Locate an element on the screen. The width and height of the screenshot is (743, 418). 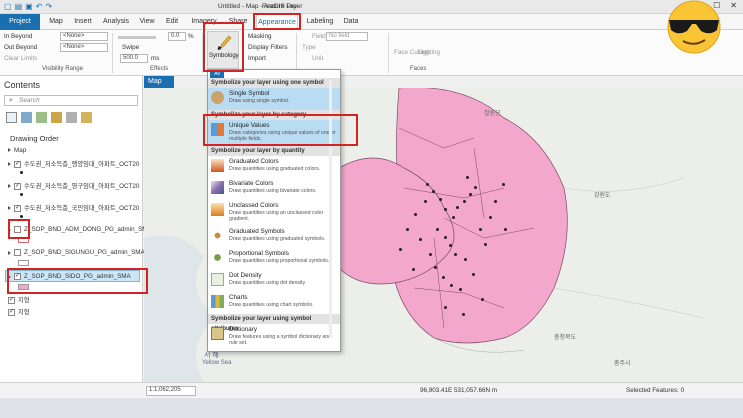
tab-project: Project is located at coordinates (20, 22).